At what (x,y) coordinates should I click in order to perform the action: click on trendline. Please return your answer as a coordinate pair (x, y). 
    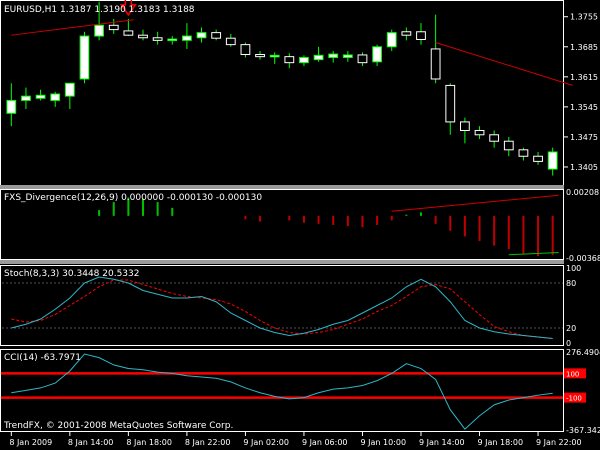
    Looking at the image, I should click on (504, 64).